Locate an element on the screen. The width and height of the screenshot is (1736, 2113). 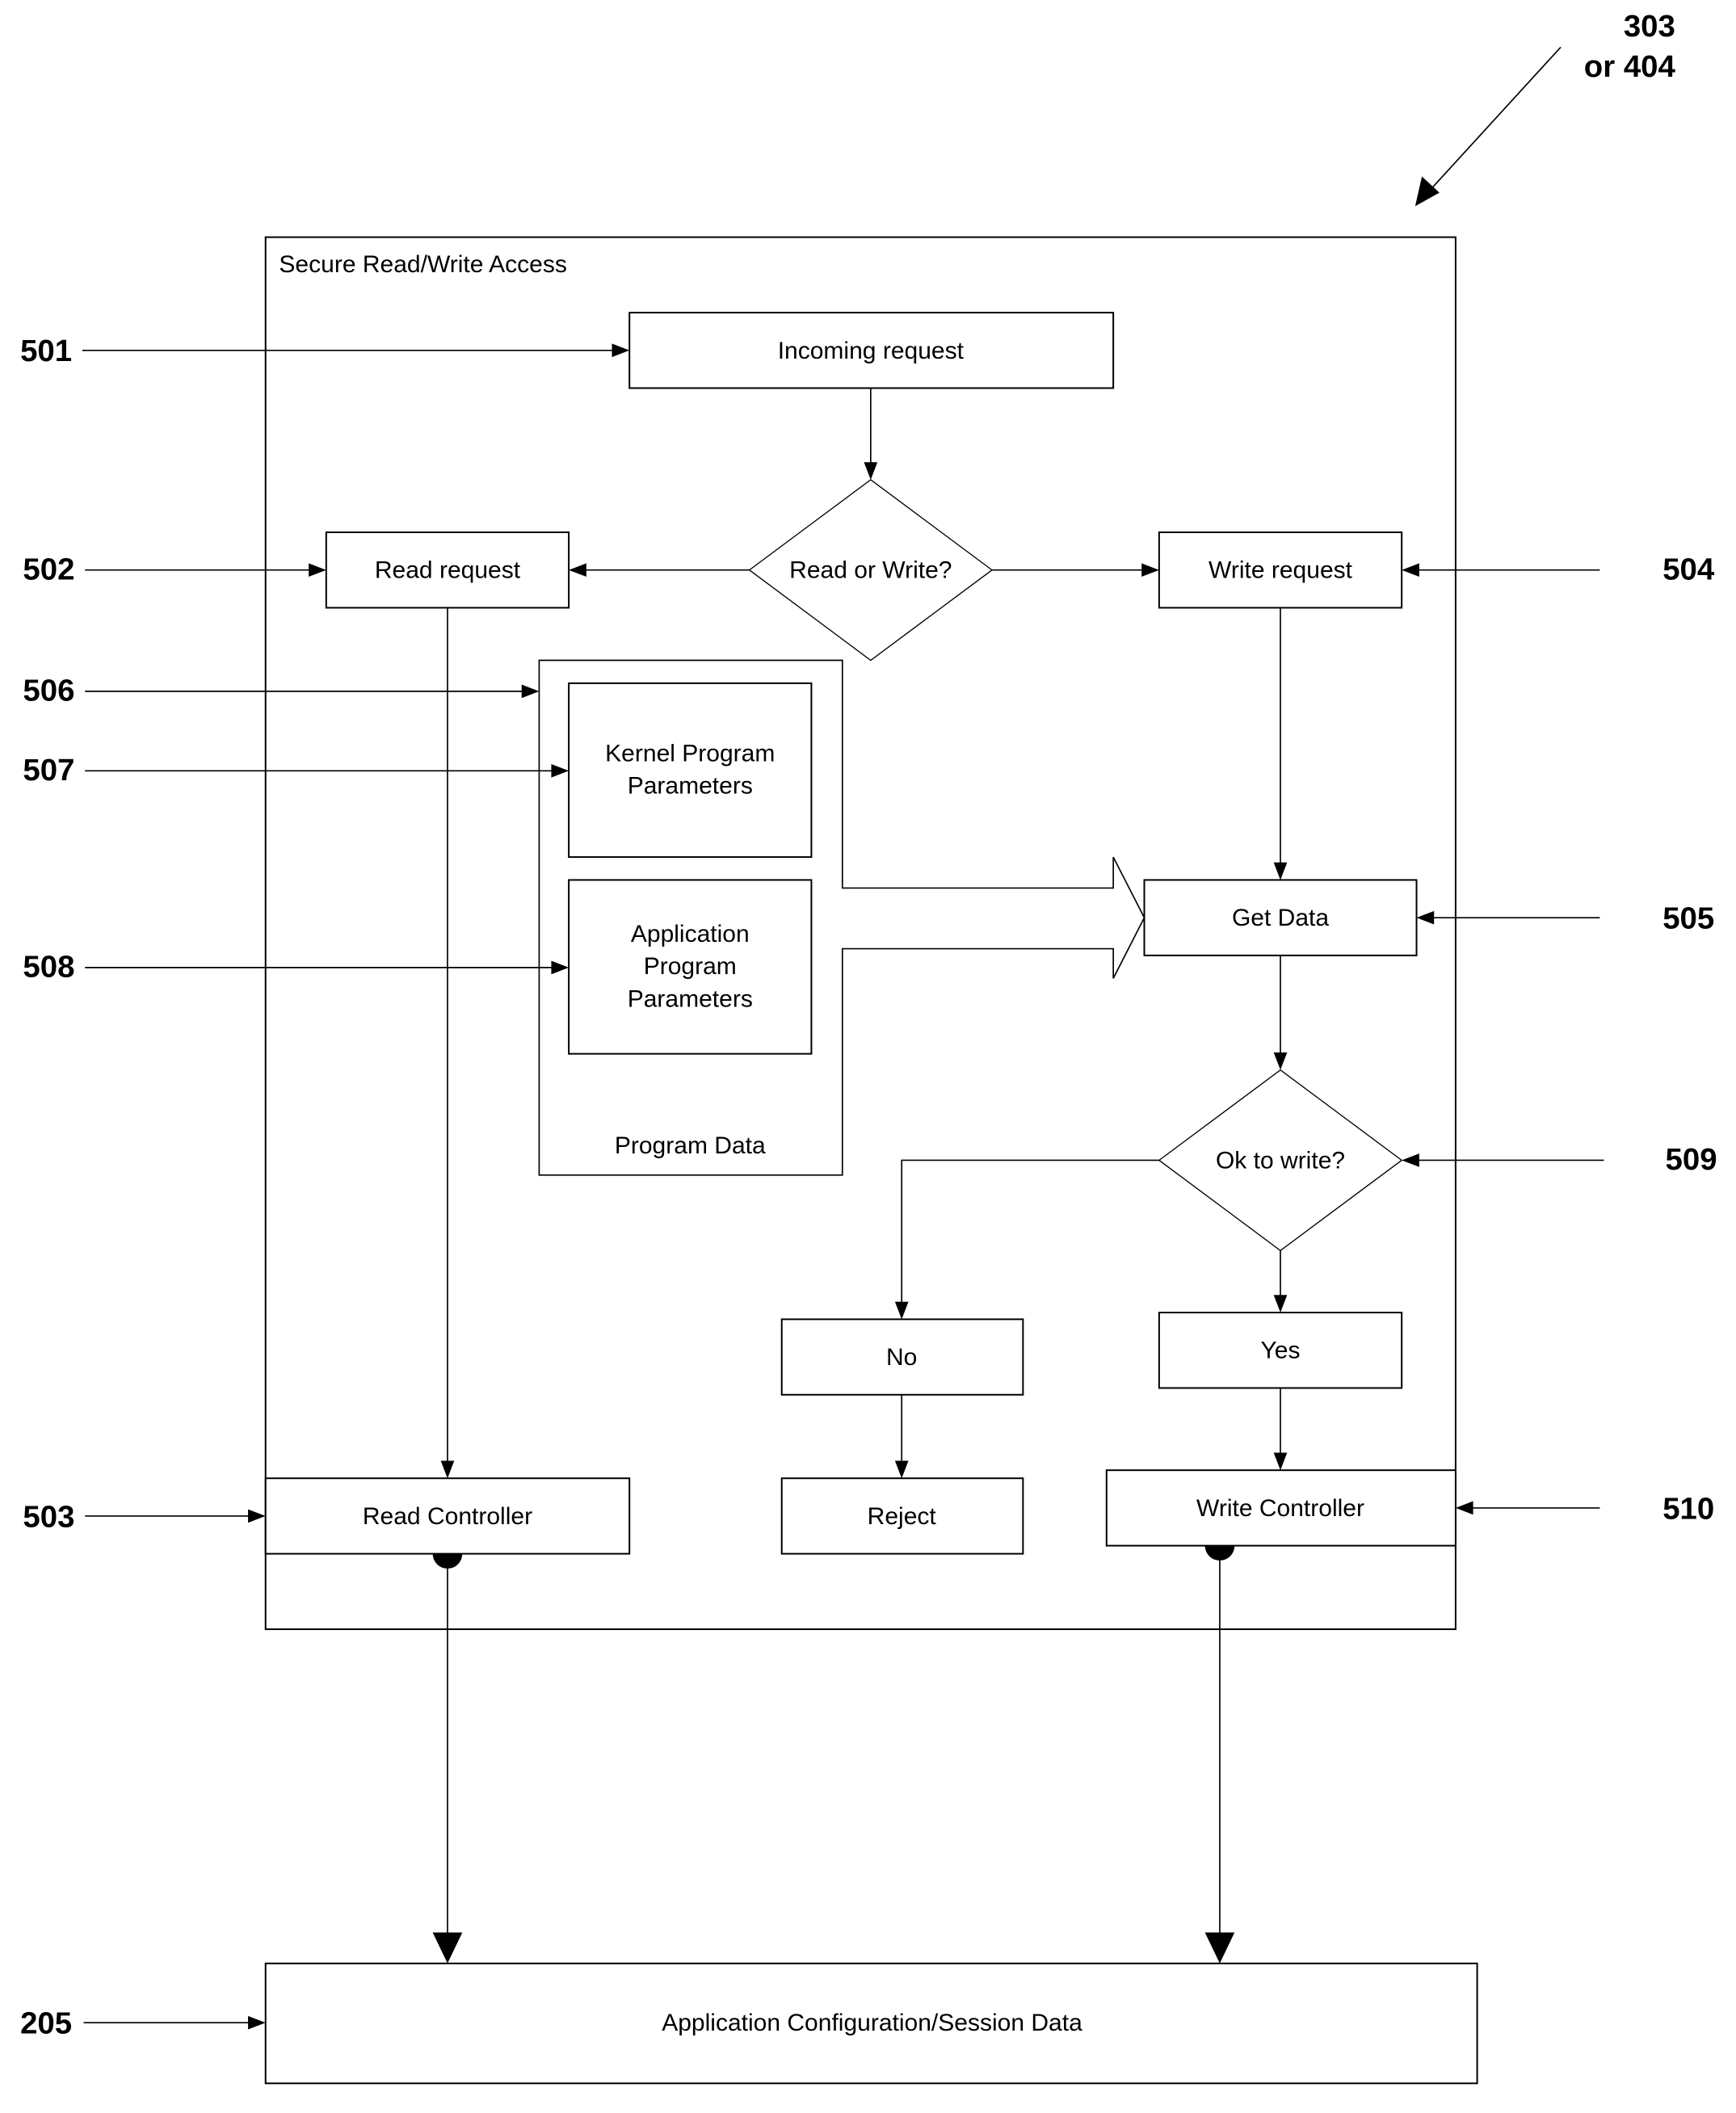
ref-510-arrowhead is located at coordinates (1464, 1508).